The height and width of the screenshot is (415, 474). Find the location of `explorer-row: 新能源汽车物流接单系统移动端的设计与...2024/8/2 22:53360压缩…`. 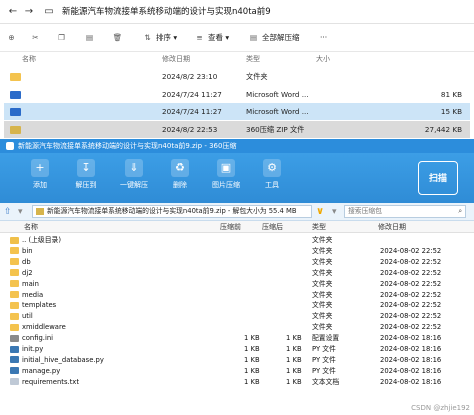

explorer-row: 新能源汽车物流接单系统移动端的设计与...2024/8/2 22:53360压缩… is located at coordinates (237, 129).